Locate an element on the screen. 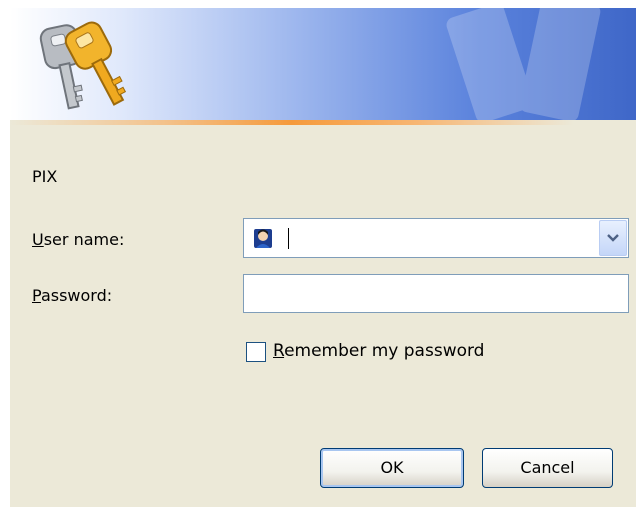 This screenshot has width=636, height=515. chevron-down-icon is located at coordinates (613, 238).